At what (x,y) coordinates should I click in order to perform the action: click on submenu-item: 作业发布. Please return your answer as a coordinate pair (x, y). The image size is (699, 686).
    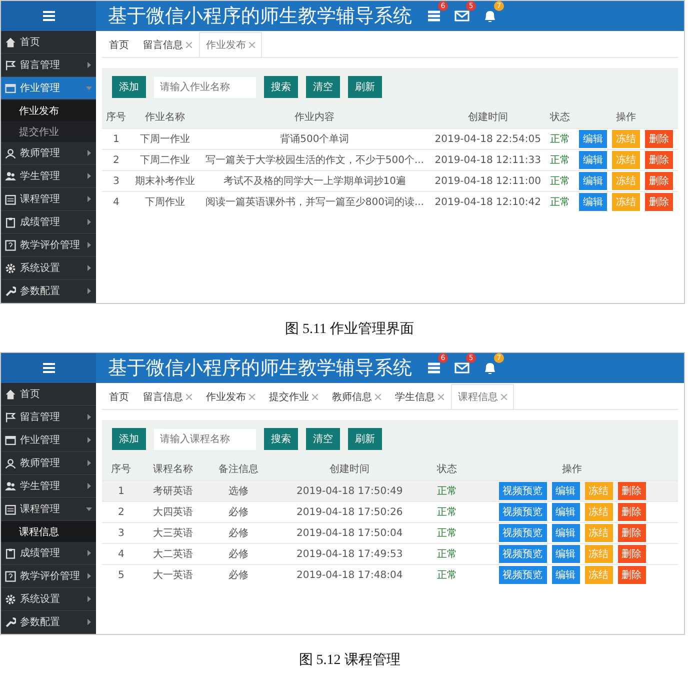
    Looking at the image, I should click on (48, 110).